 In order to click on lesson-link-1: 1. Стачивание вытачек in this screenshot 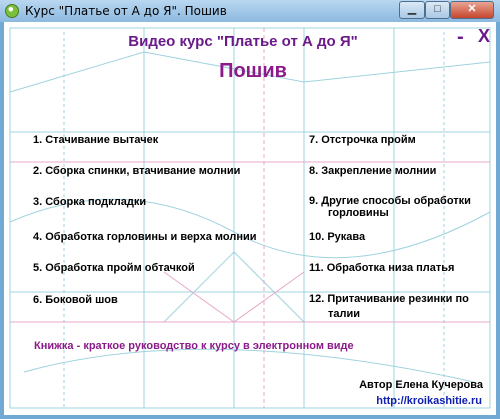, I will do `click(95, 140)`.